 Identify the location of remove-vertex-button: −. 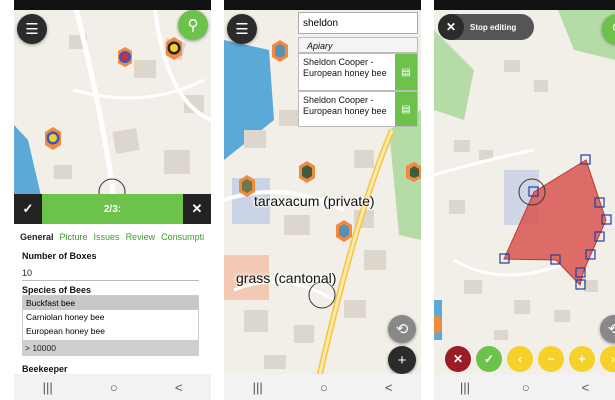
(551, 359).